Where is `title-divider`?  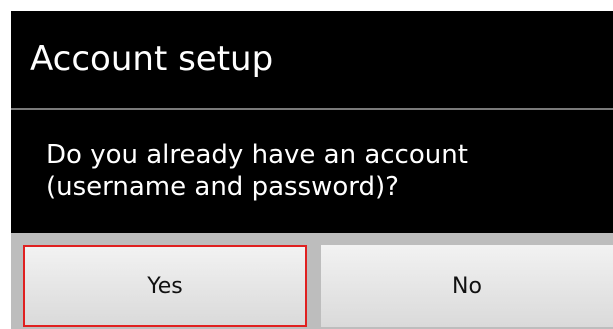
title-divider is located at coordinates (312, 109).